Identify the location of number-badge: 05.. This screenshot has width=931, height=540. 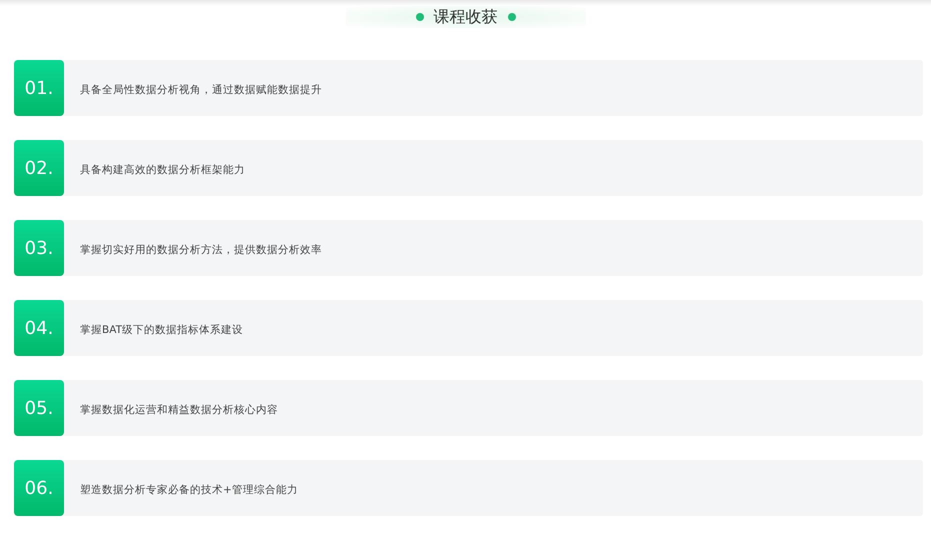
(39, 408).